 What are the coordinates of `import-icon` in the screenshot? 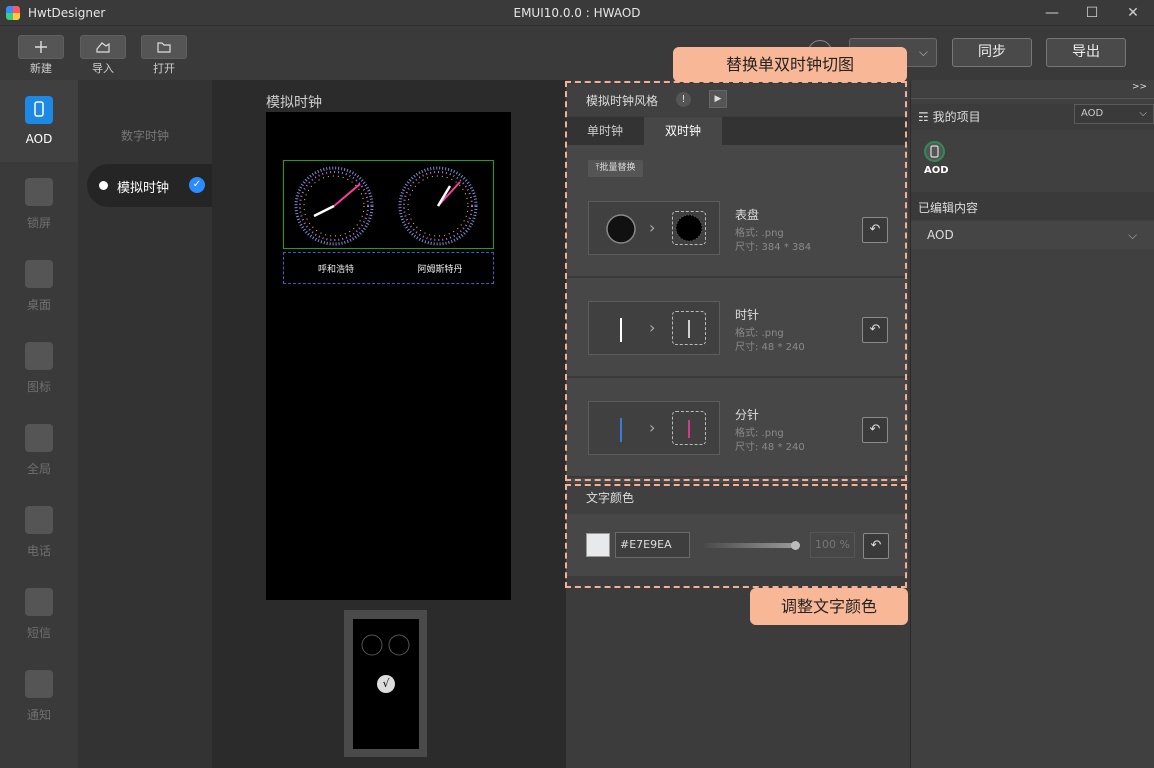 It's located at (103, 47).